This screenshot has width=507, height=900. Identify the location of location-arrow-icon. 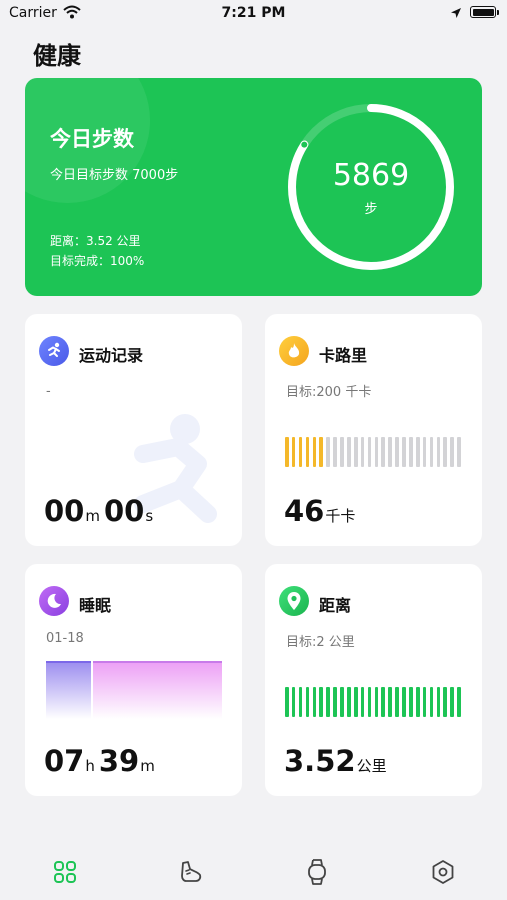
(456, 13).